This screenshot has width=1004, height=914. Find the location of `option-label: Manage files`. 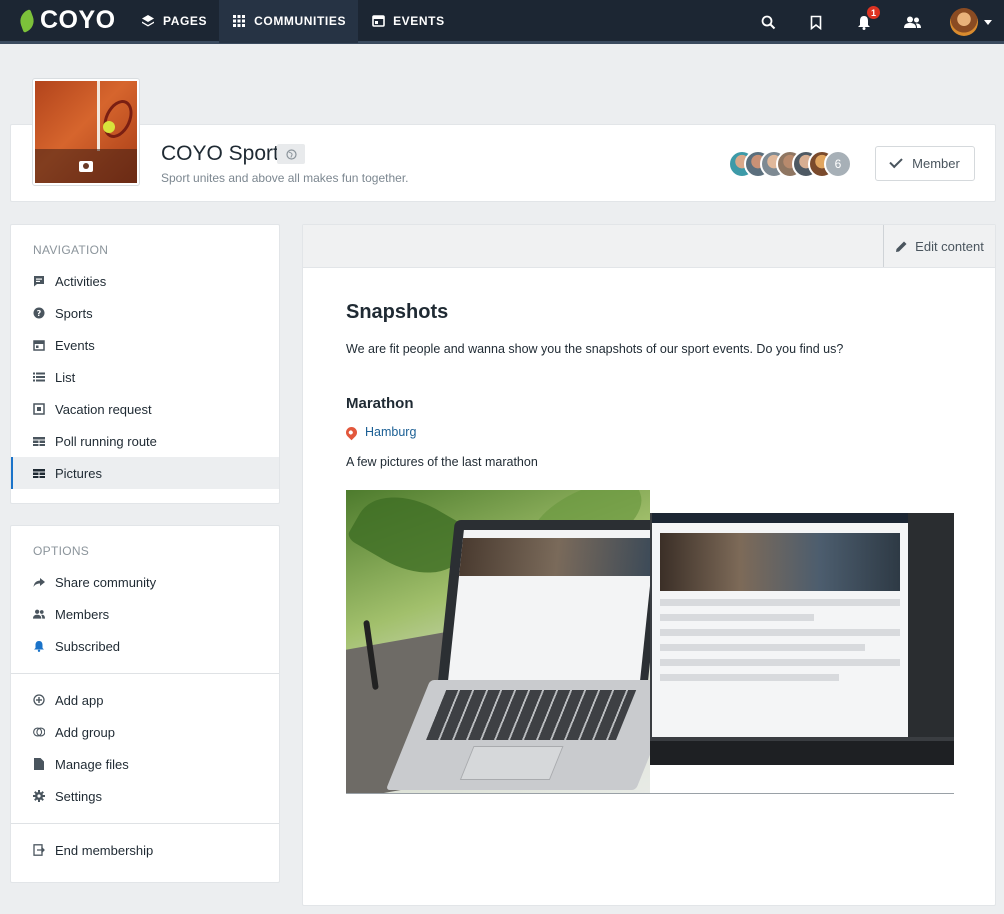

option-label: Manage files is located at coordinates (92, 764).